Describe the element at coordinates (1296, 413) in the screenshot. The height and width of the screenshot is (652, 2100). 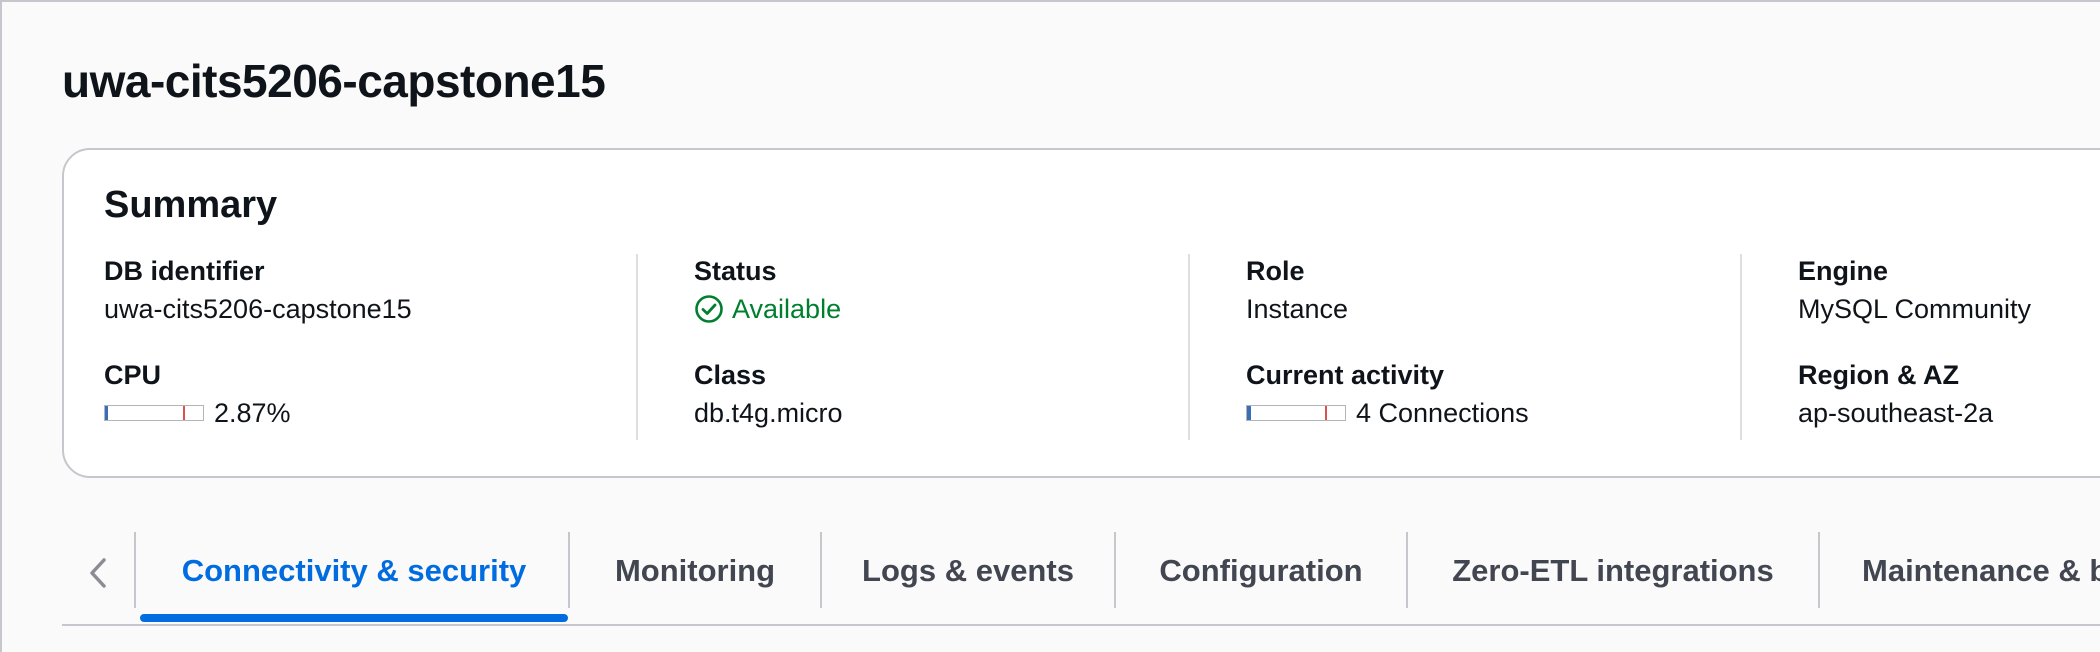
I see `connections-meter` at that location.